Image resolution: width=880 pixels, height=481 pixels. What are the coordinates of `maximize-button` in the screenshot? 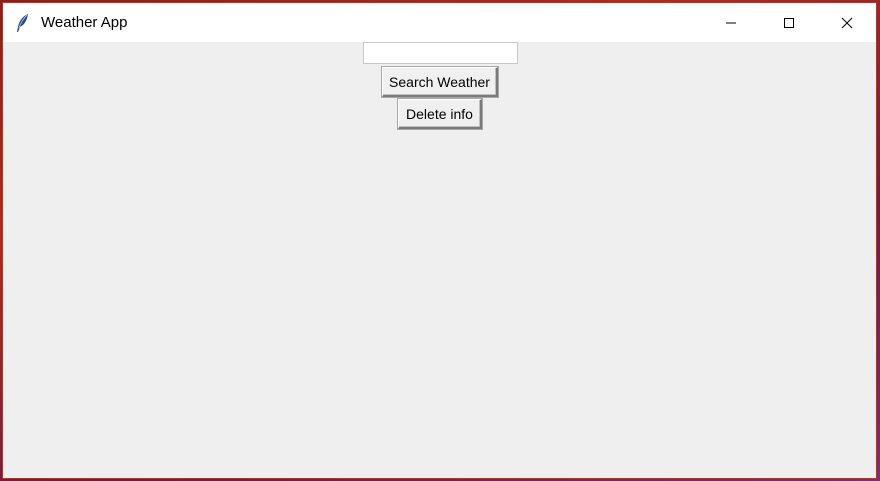 It's located at (789, 22).